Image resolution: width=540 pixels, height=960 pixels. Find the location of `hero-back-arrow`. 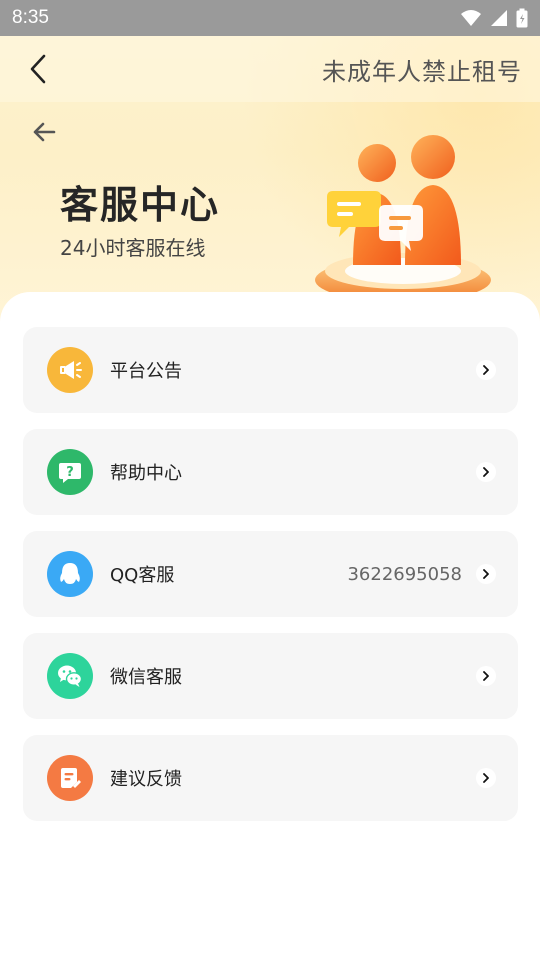

hero-back-arrow is located at coordinates (44, 132).